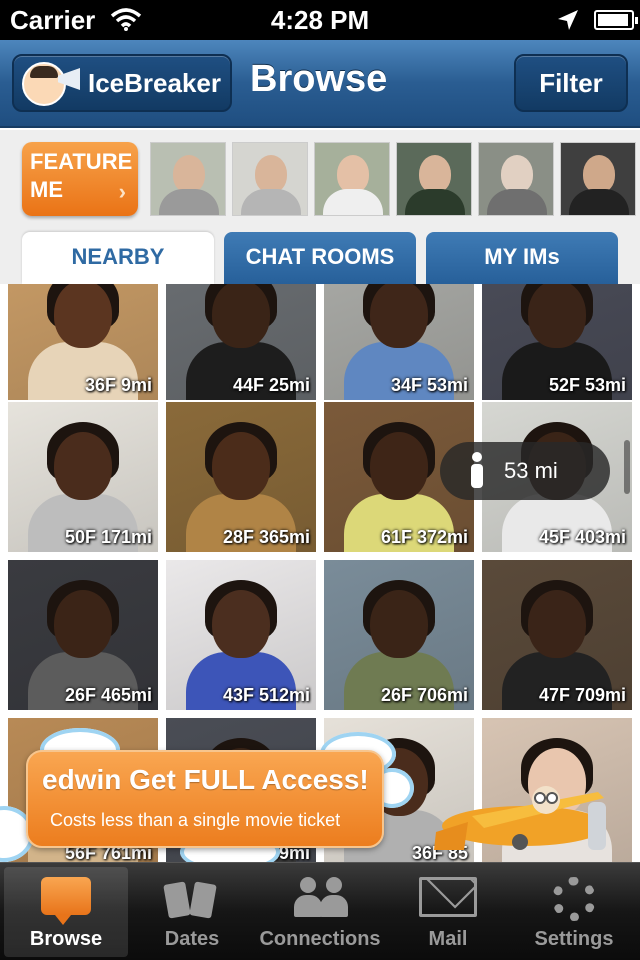 This screenshot has height=960, width=640. I want to click on tabbar-label: Connections, so click(320, 939).